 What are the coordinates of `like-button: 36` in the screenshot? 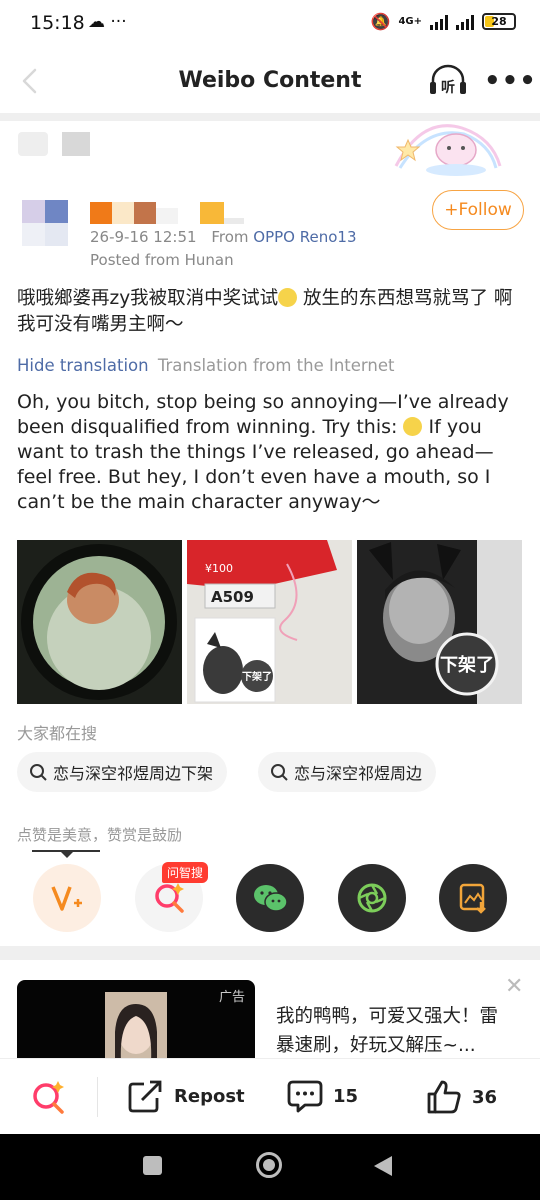 It's located at (461, 1097).